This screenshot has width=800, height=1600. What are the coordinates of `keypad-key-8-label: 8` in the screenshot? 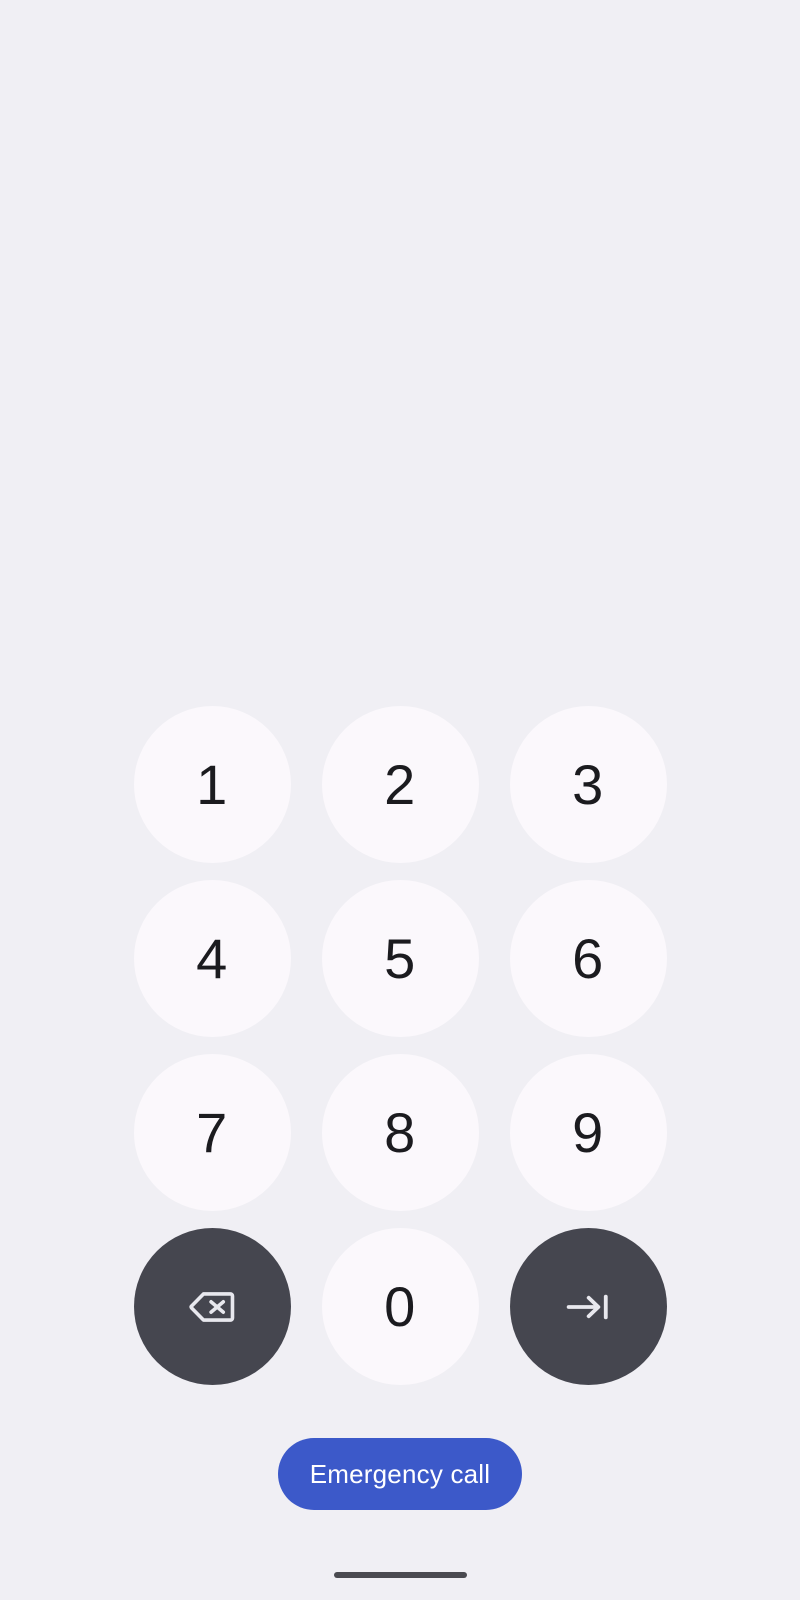 It's located at (400, 1132).